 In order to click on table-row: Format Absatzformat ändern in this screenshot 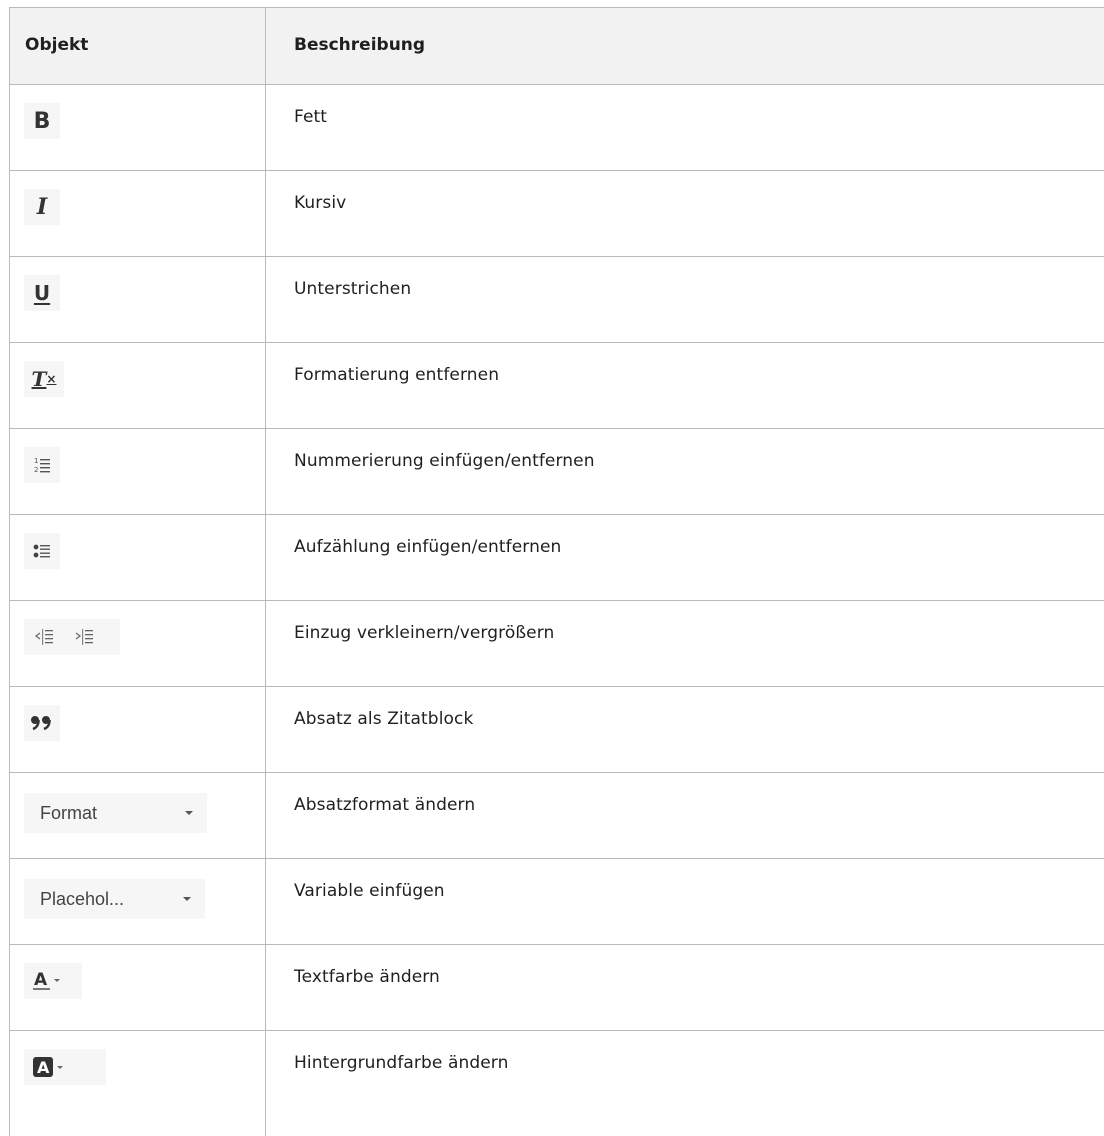, I will do `click(557, 816)`.